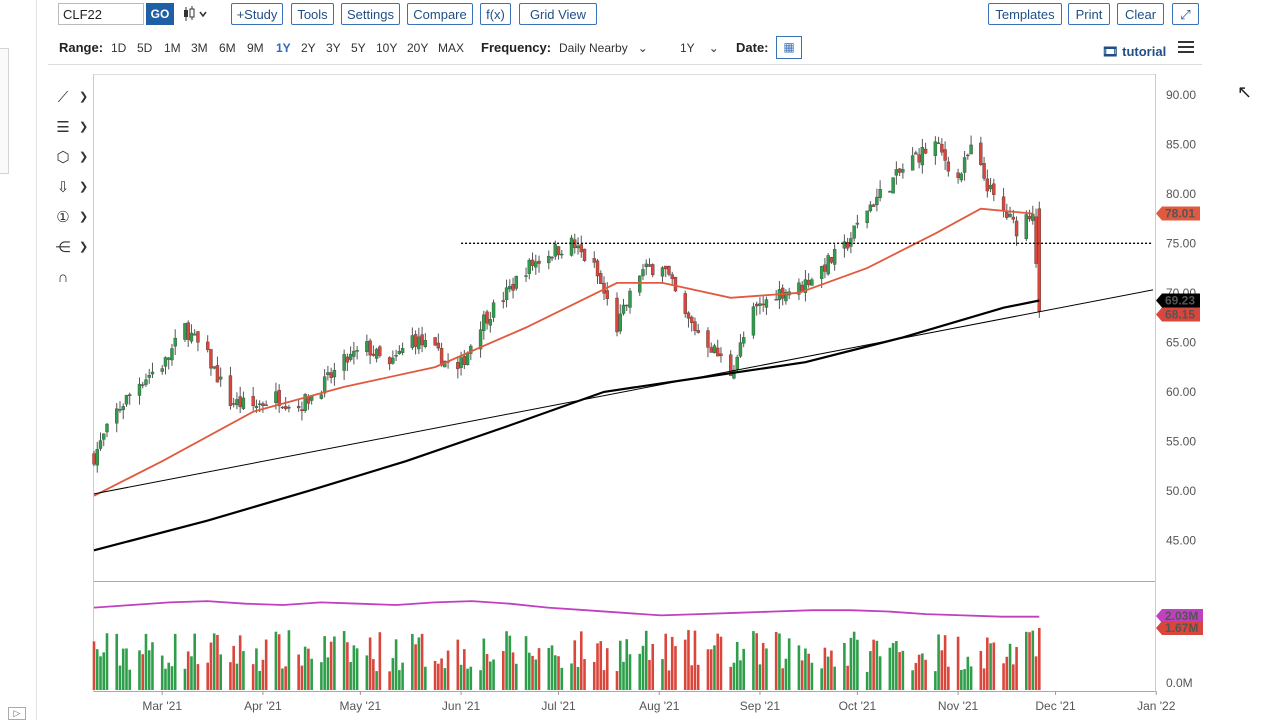  I want to click on x-tick-label: Jan '22, so click(1156, 706).